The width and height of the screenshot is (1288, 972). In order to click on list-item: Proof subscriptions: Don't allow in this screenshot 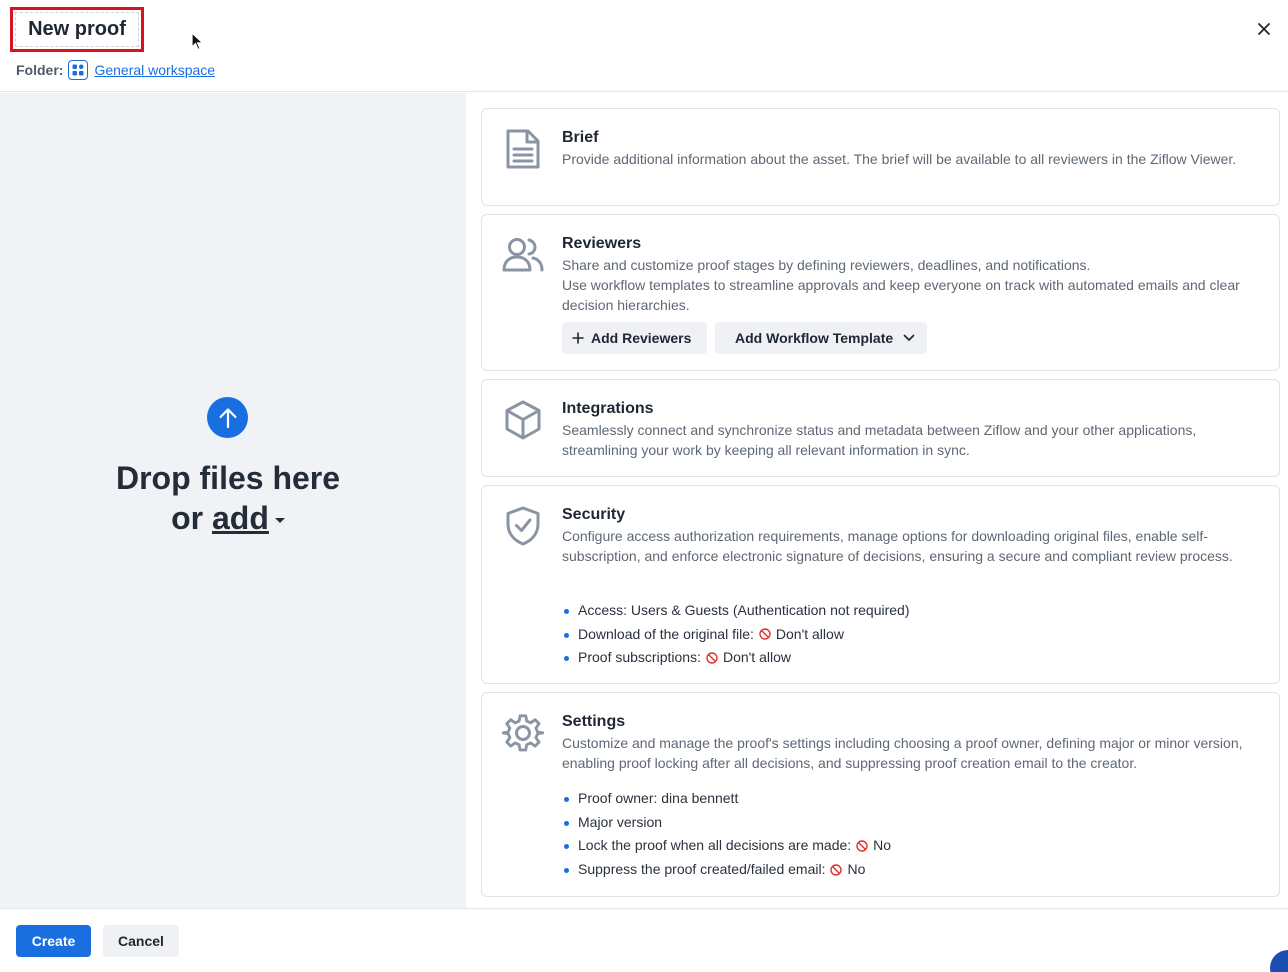, I will do `click(735, 658)`.